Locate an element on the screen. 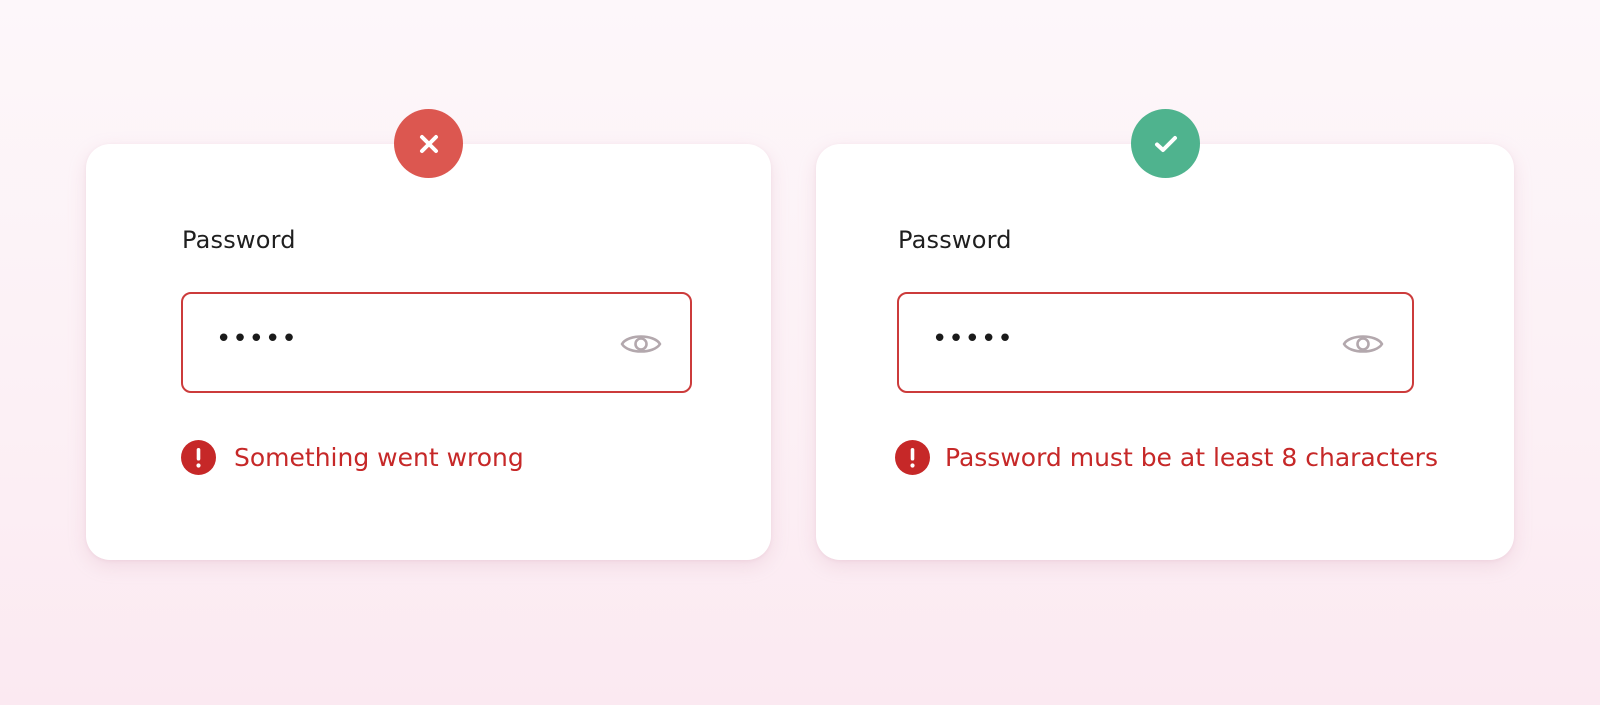 The height and width of the screenshot is (705, 1600). error-message-row: Password must be at least 8 characters is located at coordinates (1166, 457).